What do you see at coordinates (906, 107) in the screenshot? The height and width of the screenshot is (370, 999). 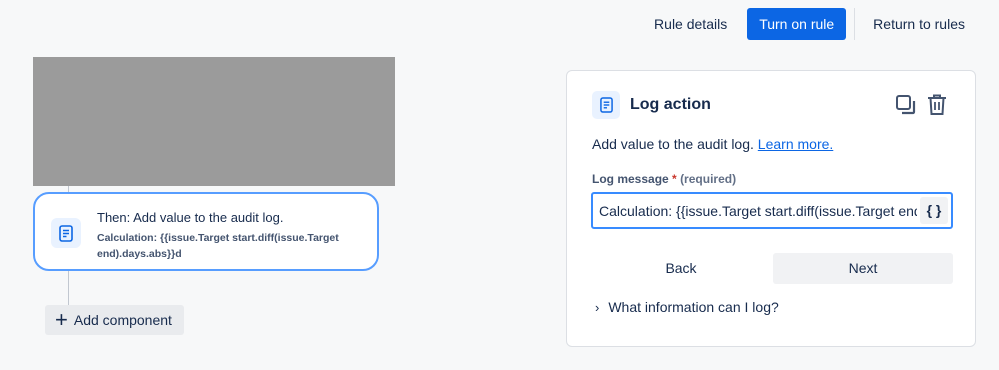 I see `copy-icon` at bounding box center [906, 107].